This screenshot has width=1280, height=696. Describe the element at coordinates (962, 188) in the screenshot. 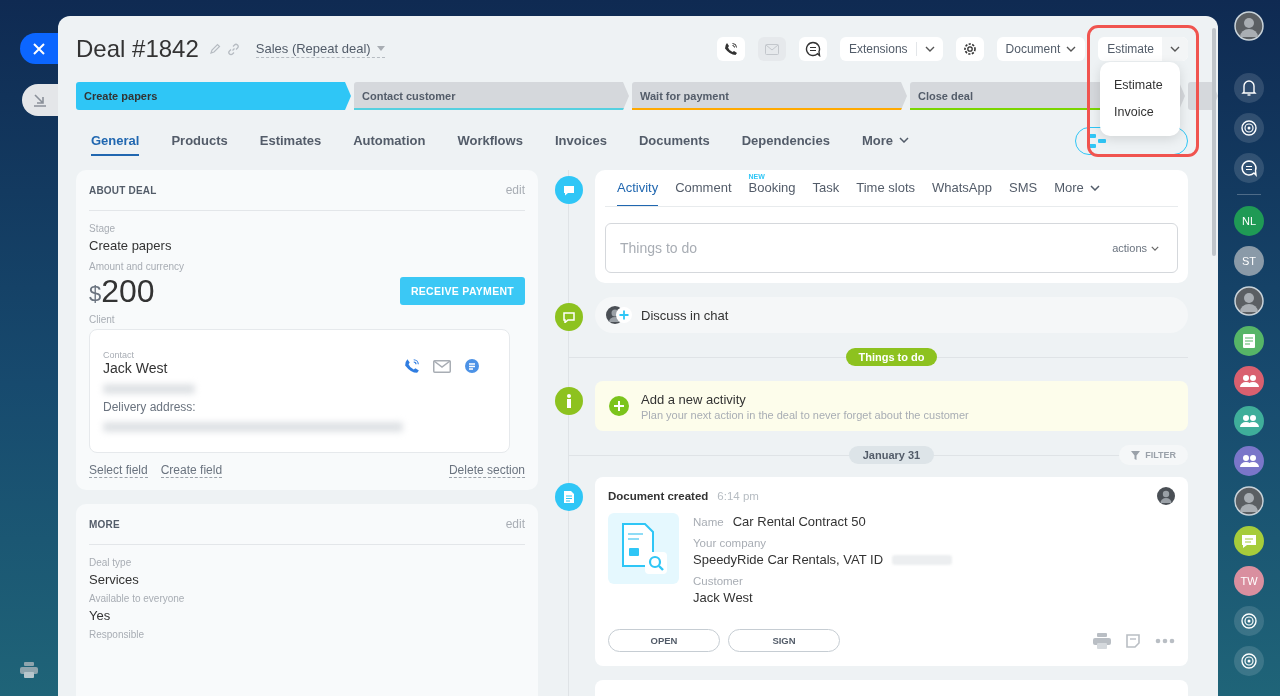

I see `tab: WhatsApp` at that location.